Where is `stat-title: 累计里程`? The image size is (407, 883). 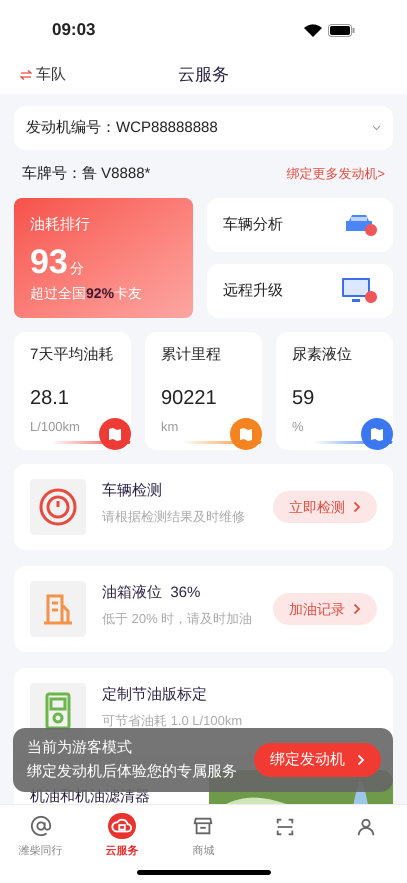
stat-title: 累计里程 is located at coordinates (191, 355).